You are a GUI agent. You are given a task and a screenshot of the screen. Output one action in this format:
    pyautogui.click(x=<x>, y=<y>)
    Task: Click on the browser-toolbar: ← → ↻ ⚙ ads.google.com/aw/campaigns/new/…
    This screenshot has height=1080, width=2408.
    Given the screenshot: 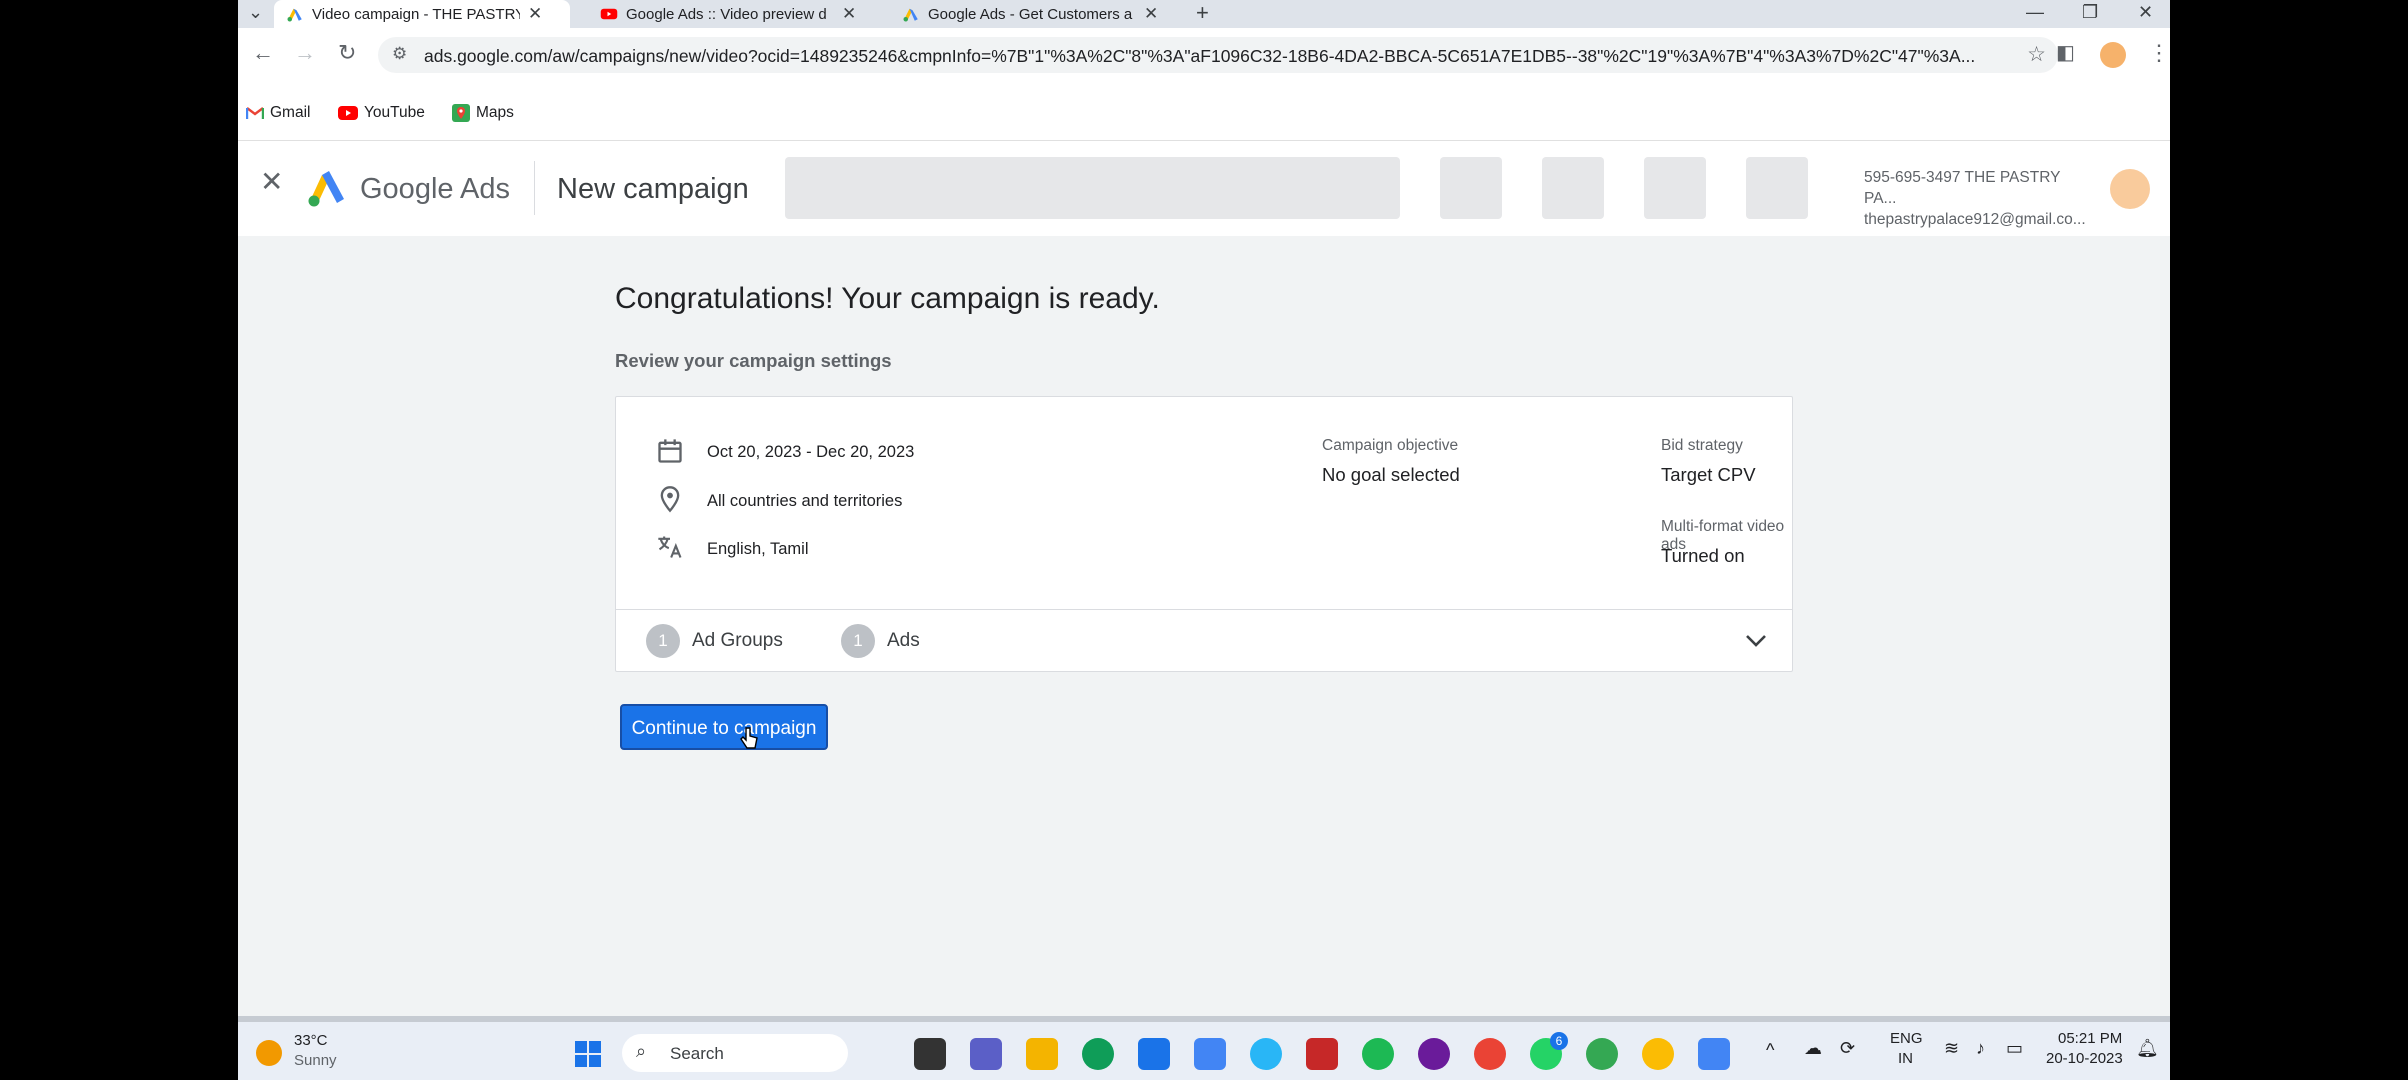 What is the action you would take?
    pyautogui.click(x=1204, y=68)
    